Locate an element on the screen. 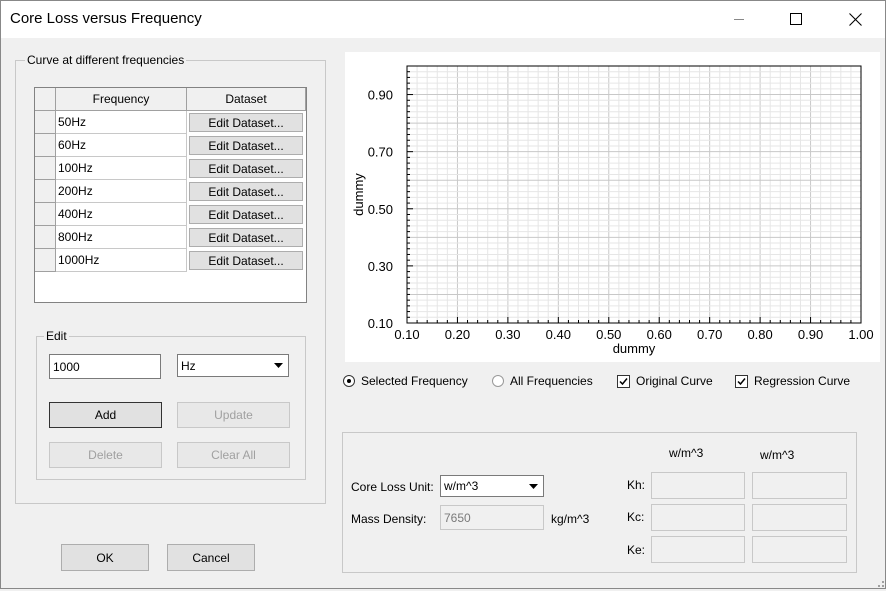 Image resolution: width=886 pixels, height=591 pixels. mass-density-input: 7650 is located at coordinates (492, 517).